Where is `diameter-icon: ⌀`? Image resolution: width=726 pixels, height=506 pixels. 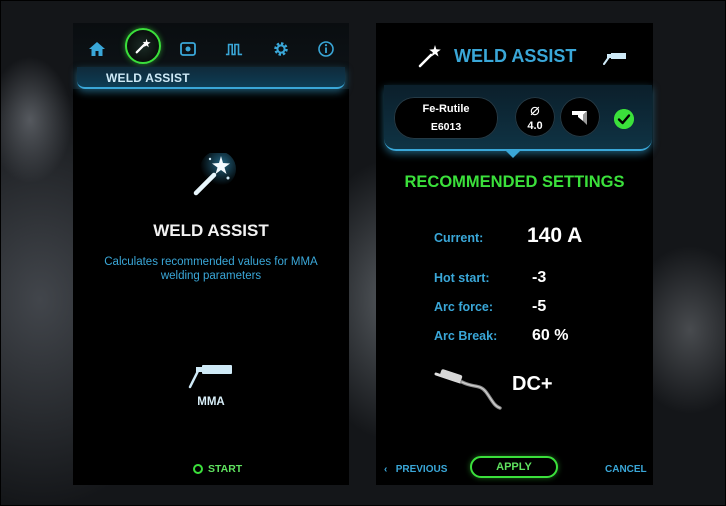 diameter-icon: ⌀ is located at coordinates (535, 110).